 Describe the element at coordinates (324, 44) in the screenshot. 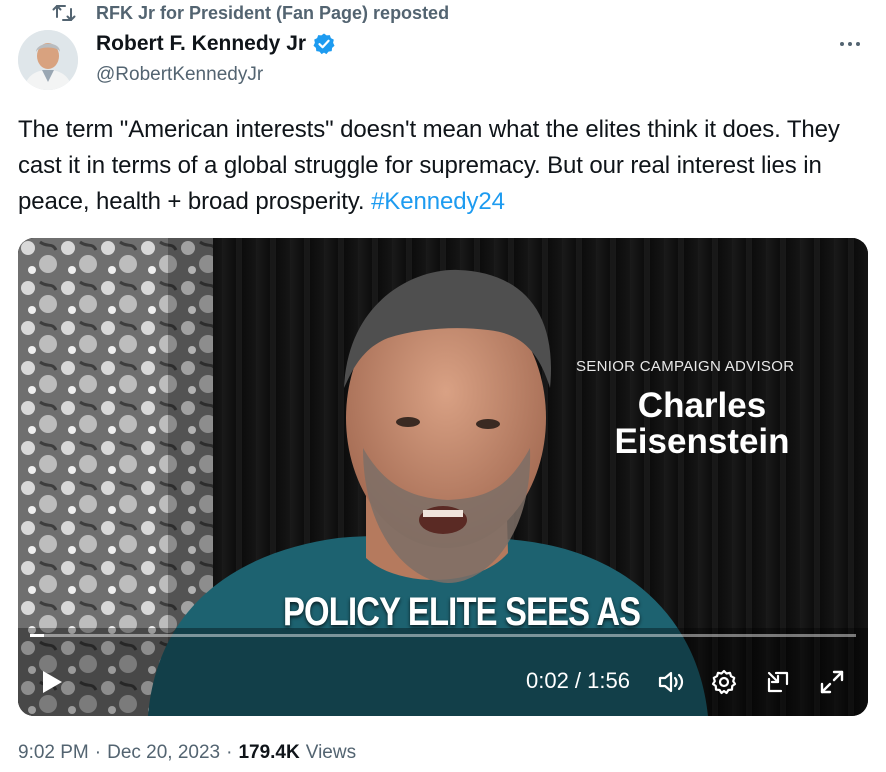

I see `verified-badge-icon` at that location.